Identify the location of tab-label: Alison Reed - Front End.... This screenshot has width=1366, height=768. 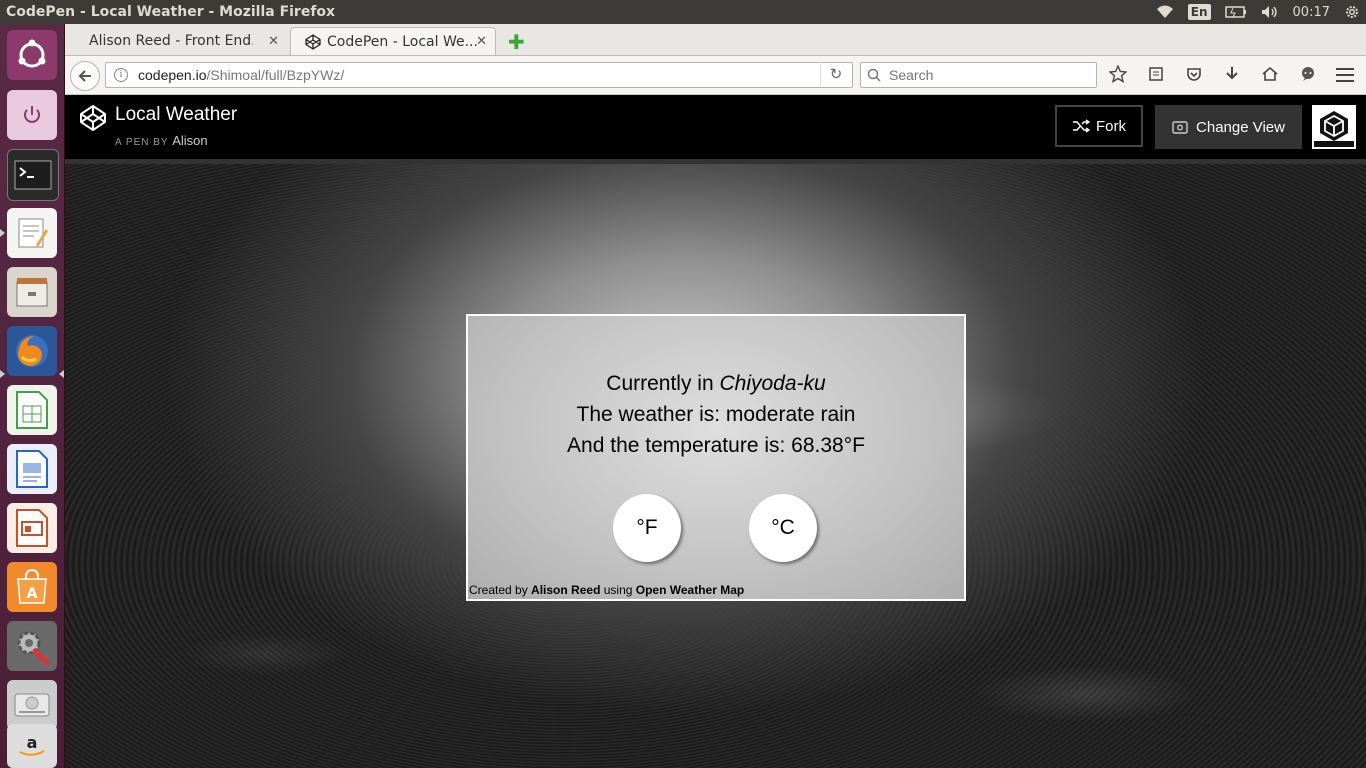
(171, 41).